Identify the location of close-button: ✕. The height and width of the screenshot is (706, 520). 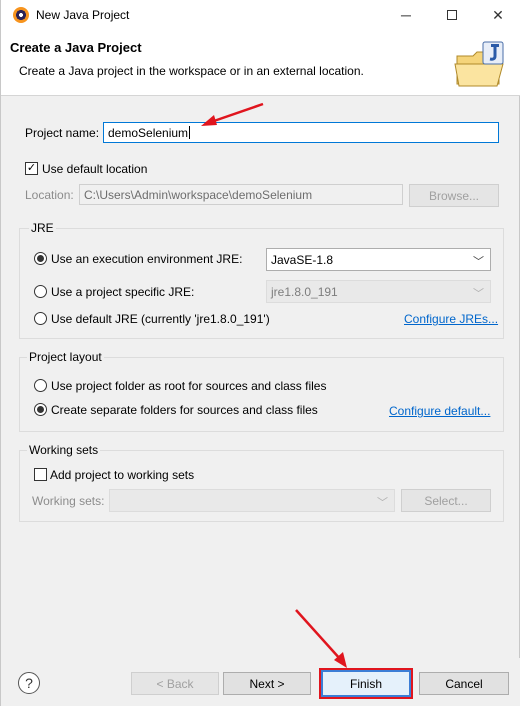
(497, 15).